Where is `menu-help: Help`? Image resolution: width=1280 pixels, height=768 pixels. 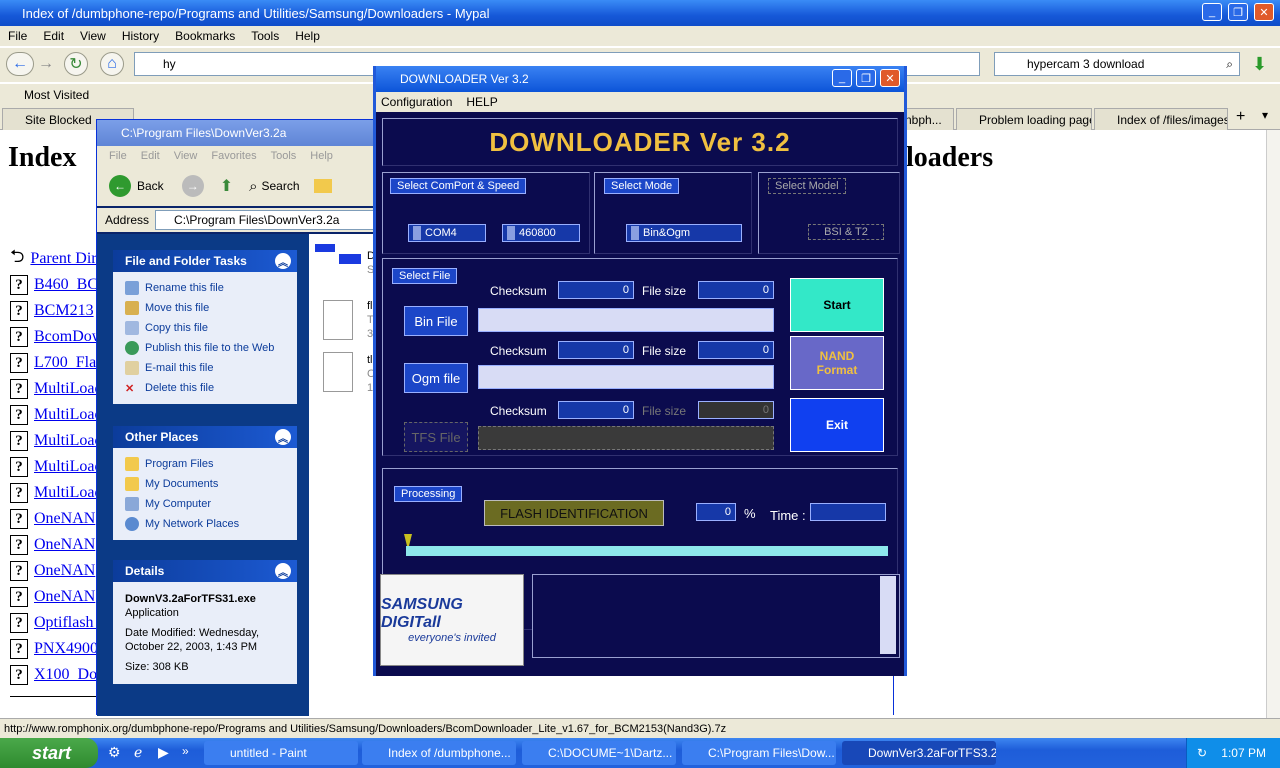 menu-help: Help is located at coordinates (307, 36).